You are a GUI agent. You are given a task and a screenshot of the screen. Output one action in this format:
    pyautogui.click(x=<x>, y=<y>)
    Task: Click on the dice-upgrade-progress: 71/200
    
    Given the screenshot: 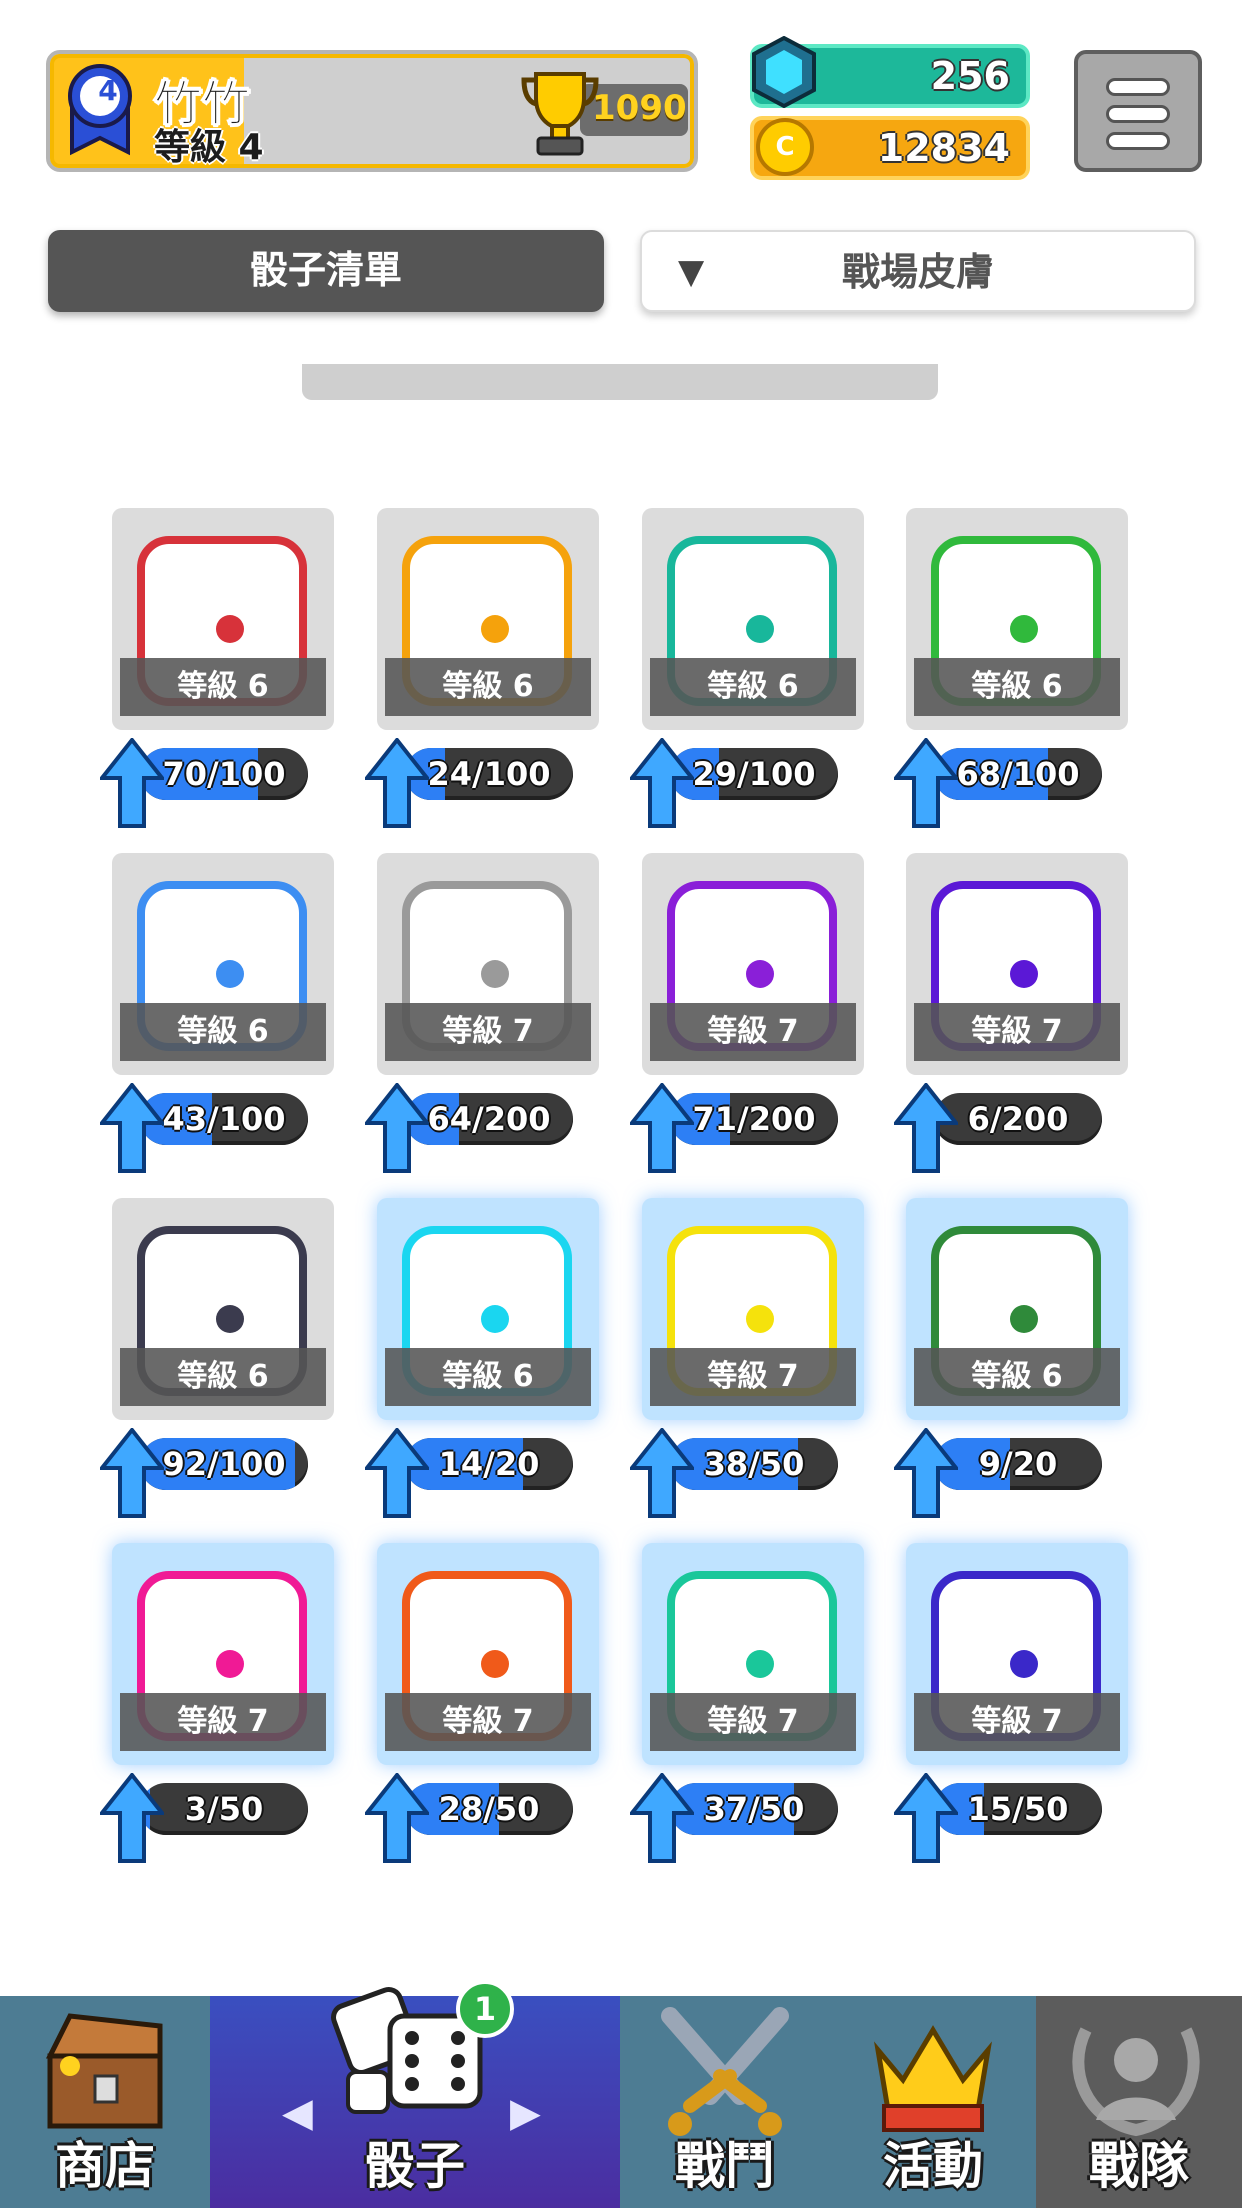 What is the action you would take?
    pyautogui.click(x=736, y=1128)
    